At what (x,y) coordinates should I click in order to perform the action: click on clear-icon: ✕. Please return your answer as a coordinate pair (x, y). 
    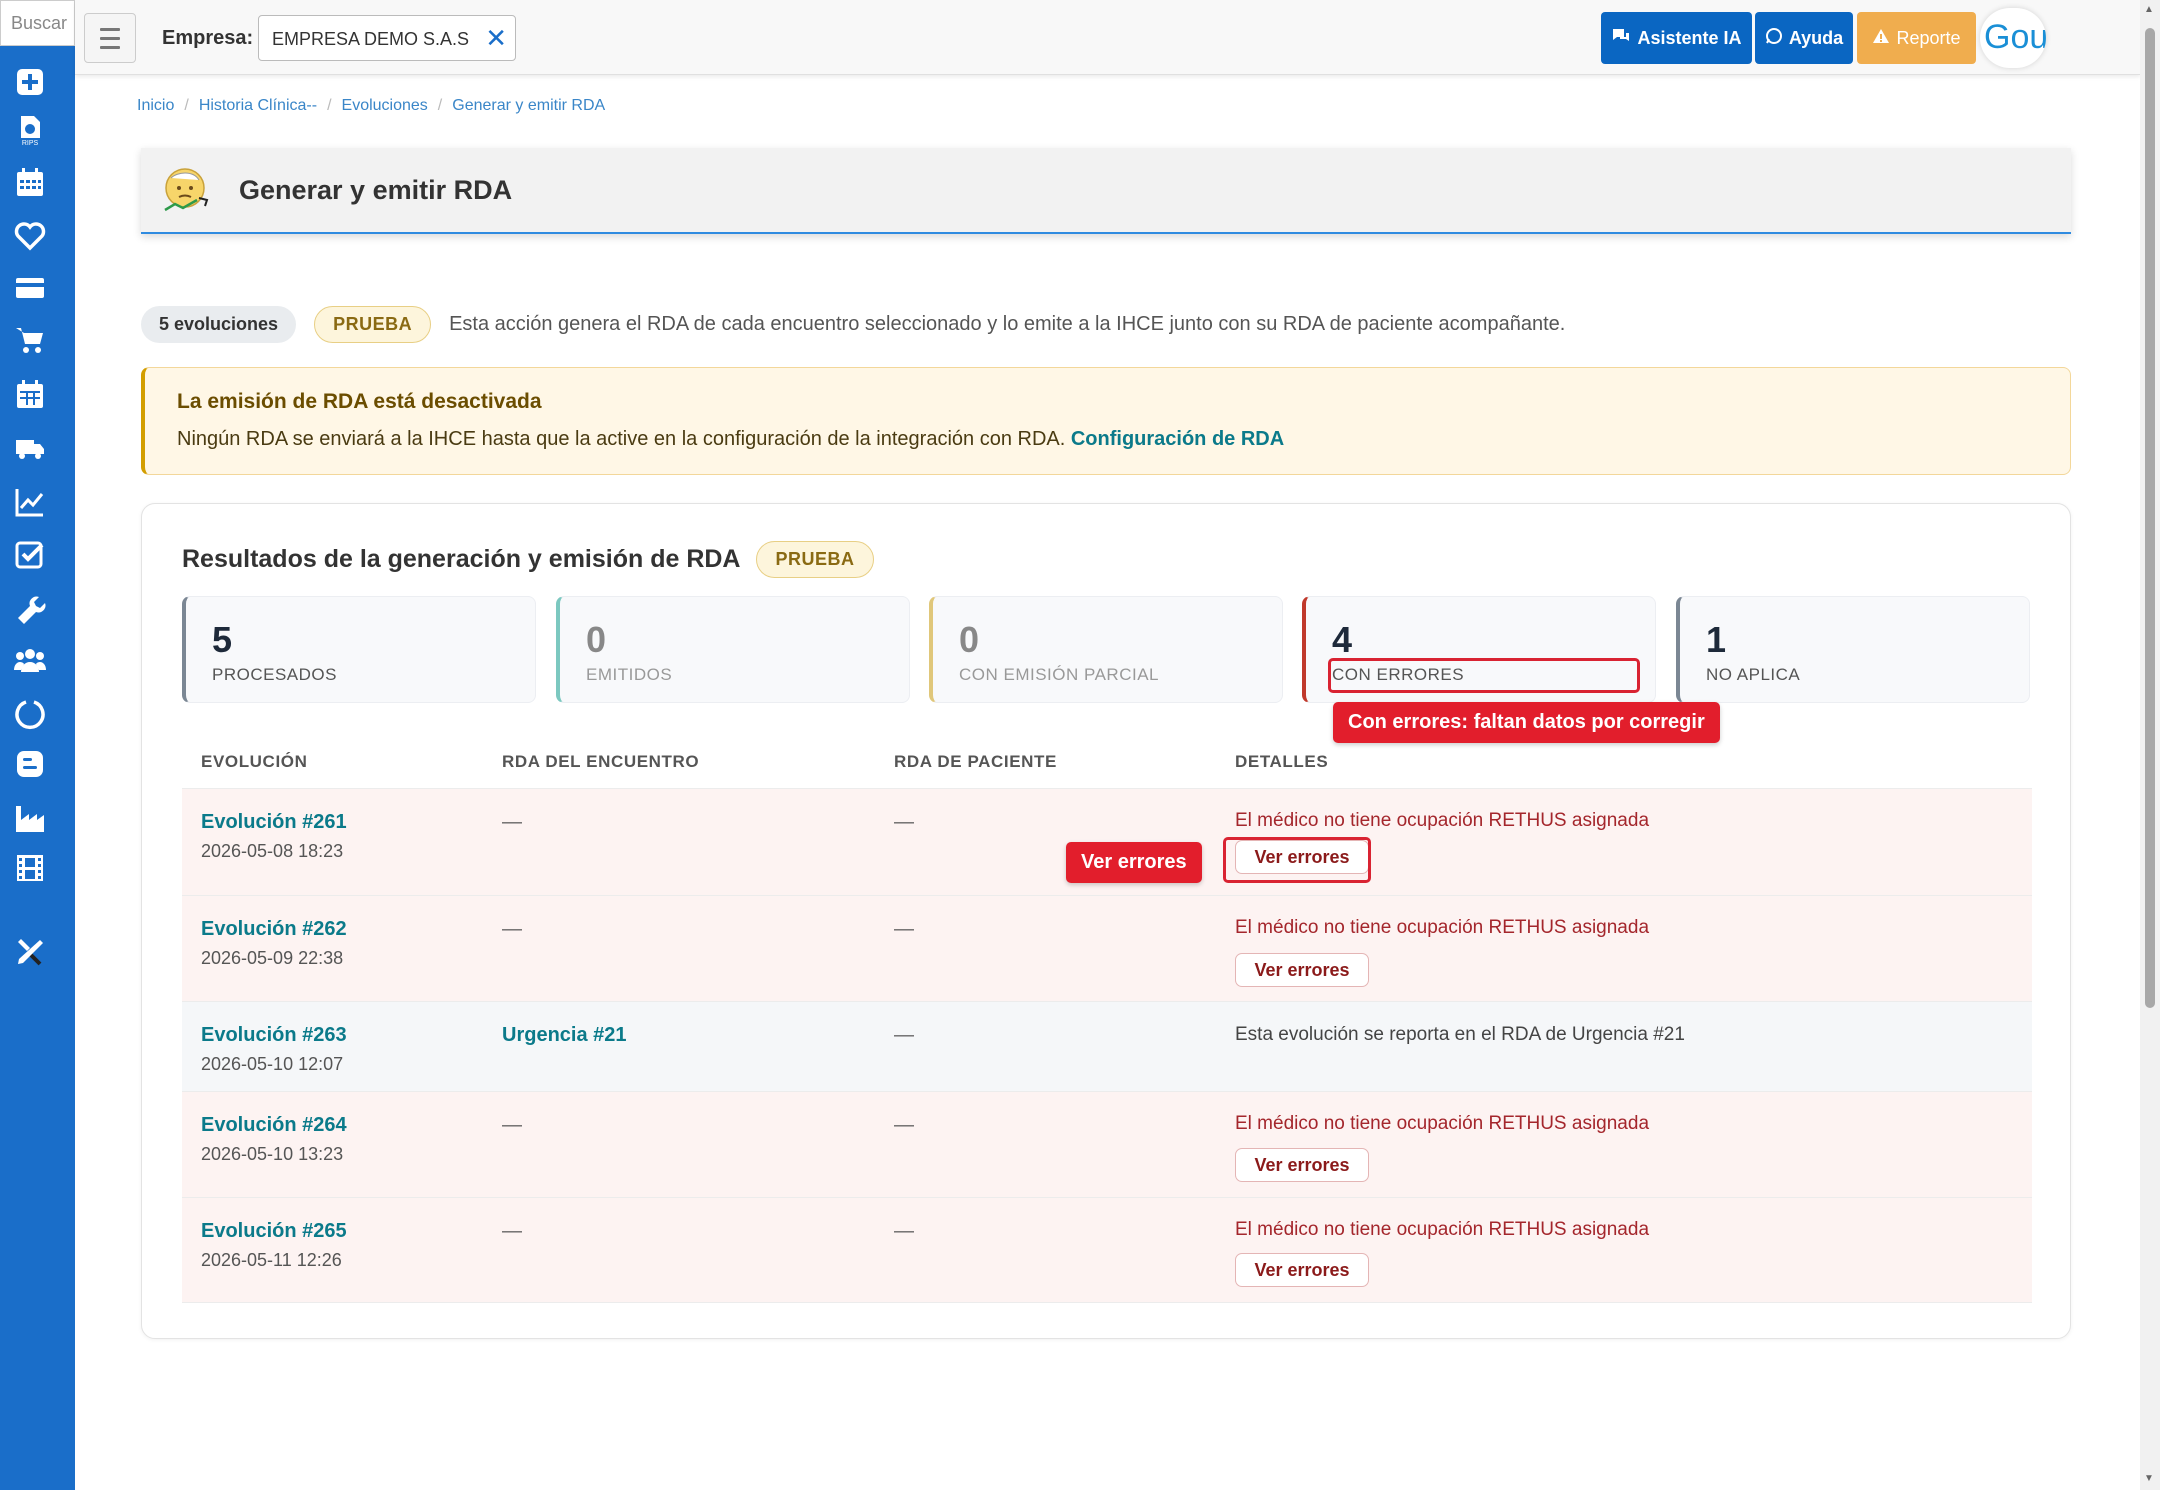
    Looking at the image, I should click on (496, 38).